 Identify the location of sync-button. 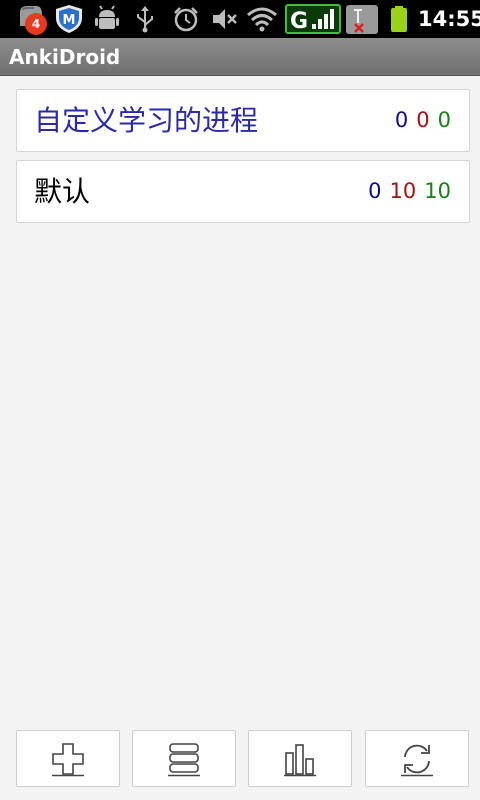
(417, 758).